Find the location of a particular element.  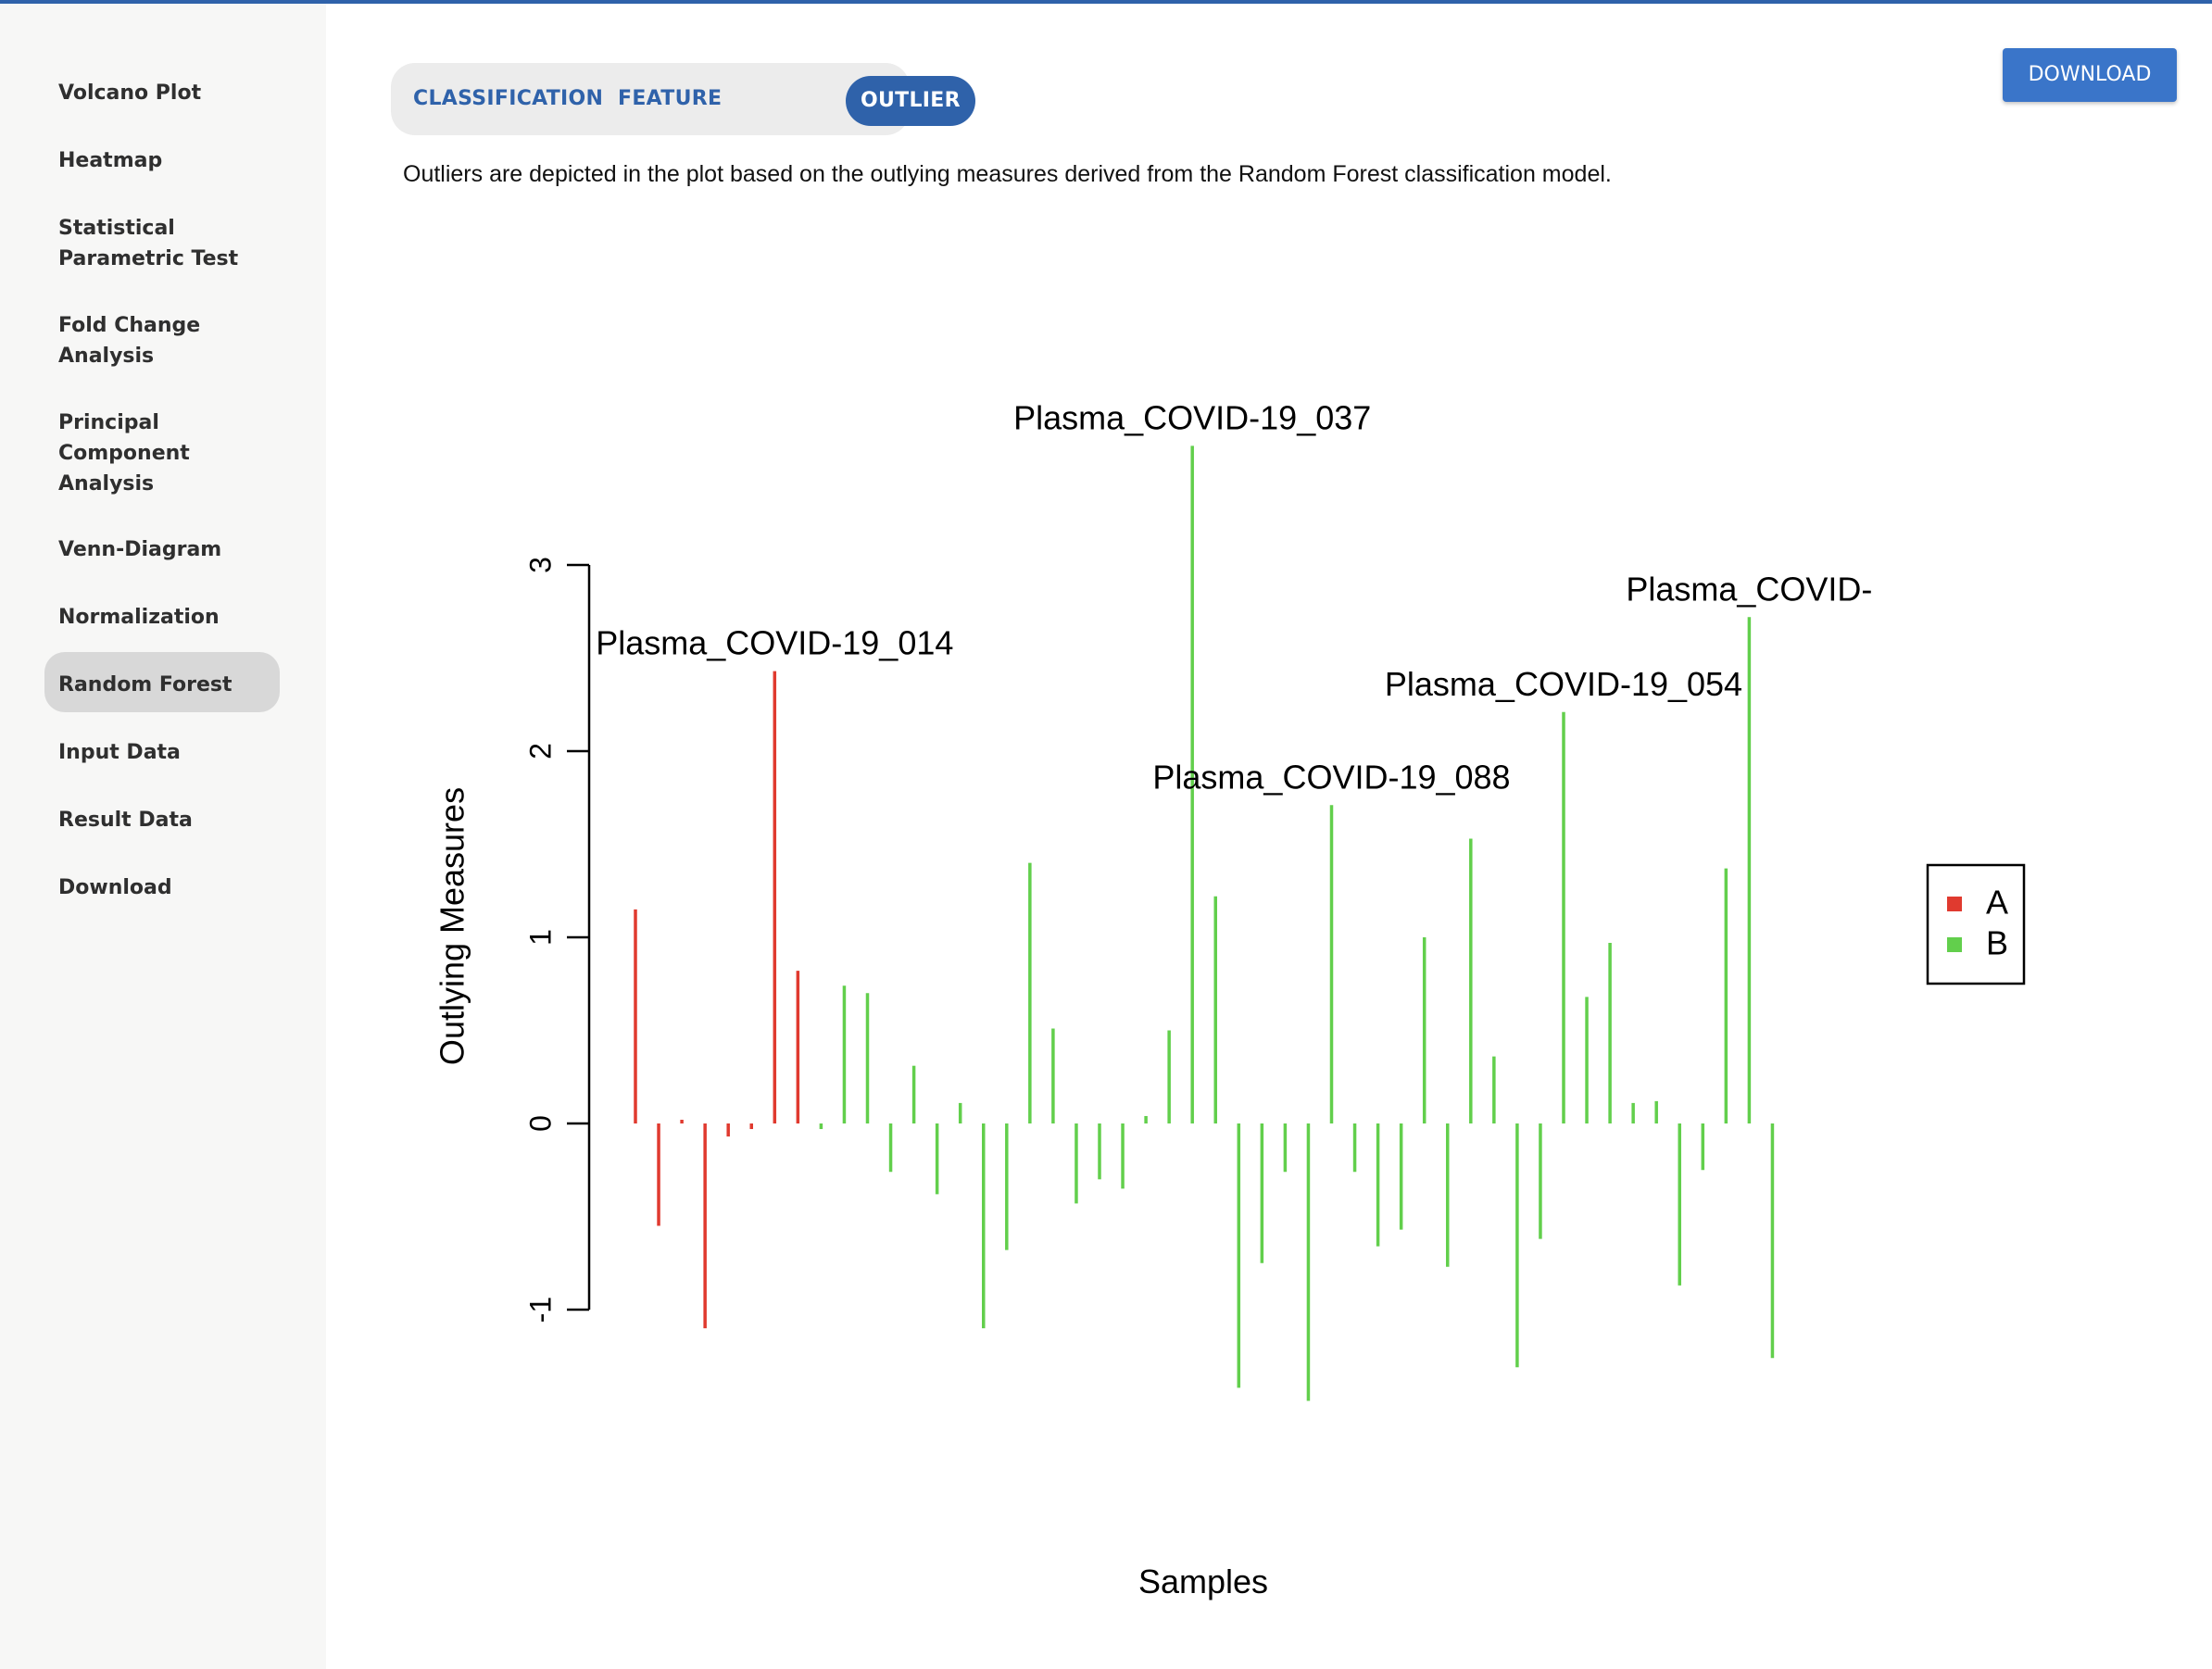

y-tick-label: -1 is located at coordinates (540, 1310).